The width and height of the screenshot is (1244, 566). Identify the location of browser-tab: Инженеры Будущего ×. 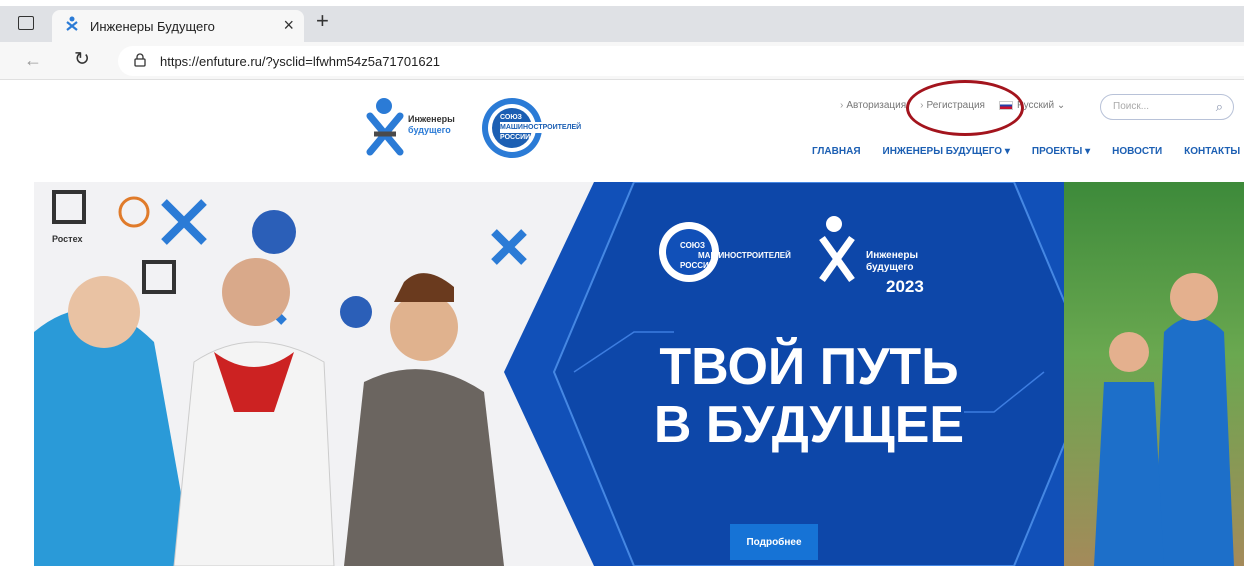
(178, 26).